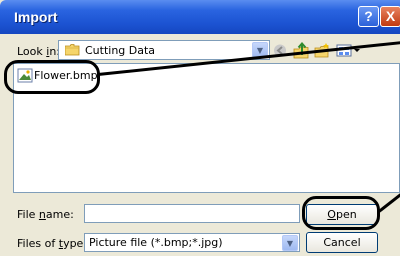 This screenshot has height=256, width=400. I want to click on files-of-type-label: Files of type:, so click(52, 243).